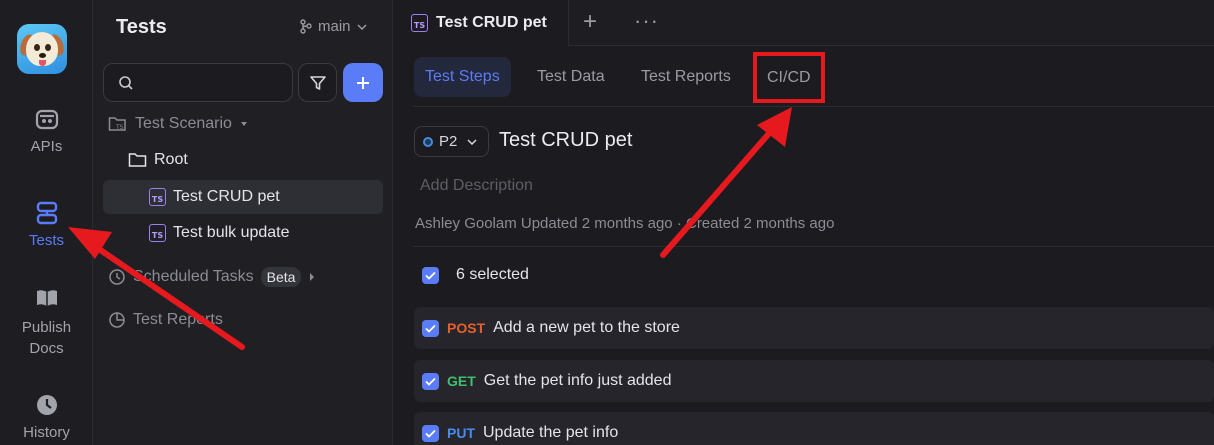 This screenshot has width=1214, height=445. What do you see at coordinates (198, 82) in the screenshot?
I see `search-input` at bounding box center [198, 82].